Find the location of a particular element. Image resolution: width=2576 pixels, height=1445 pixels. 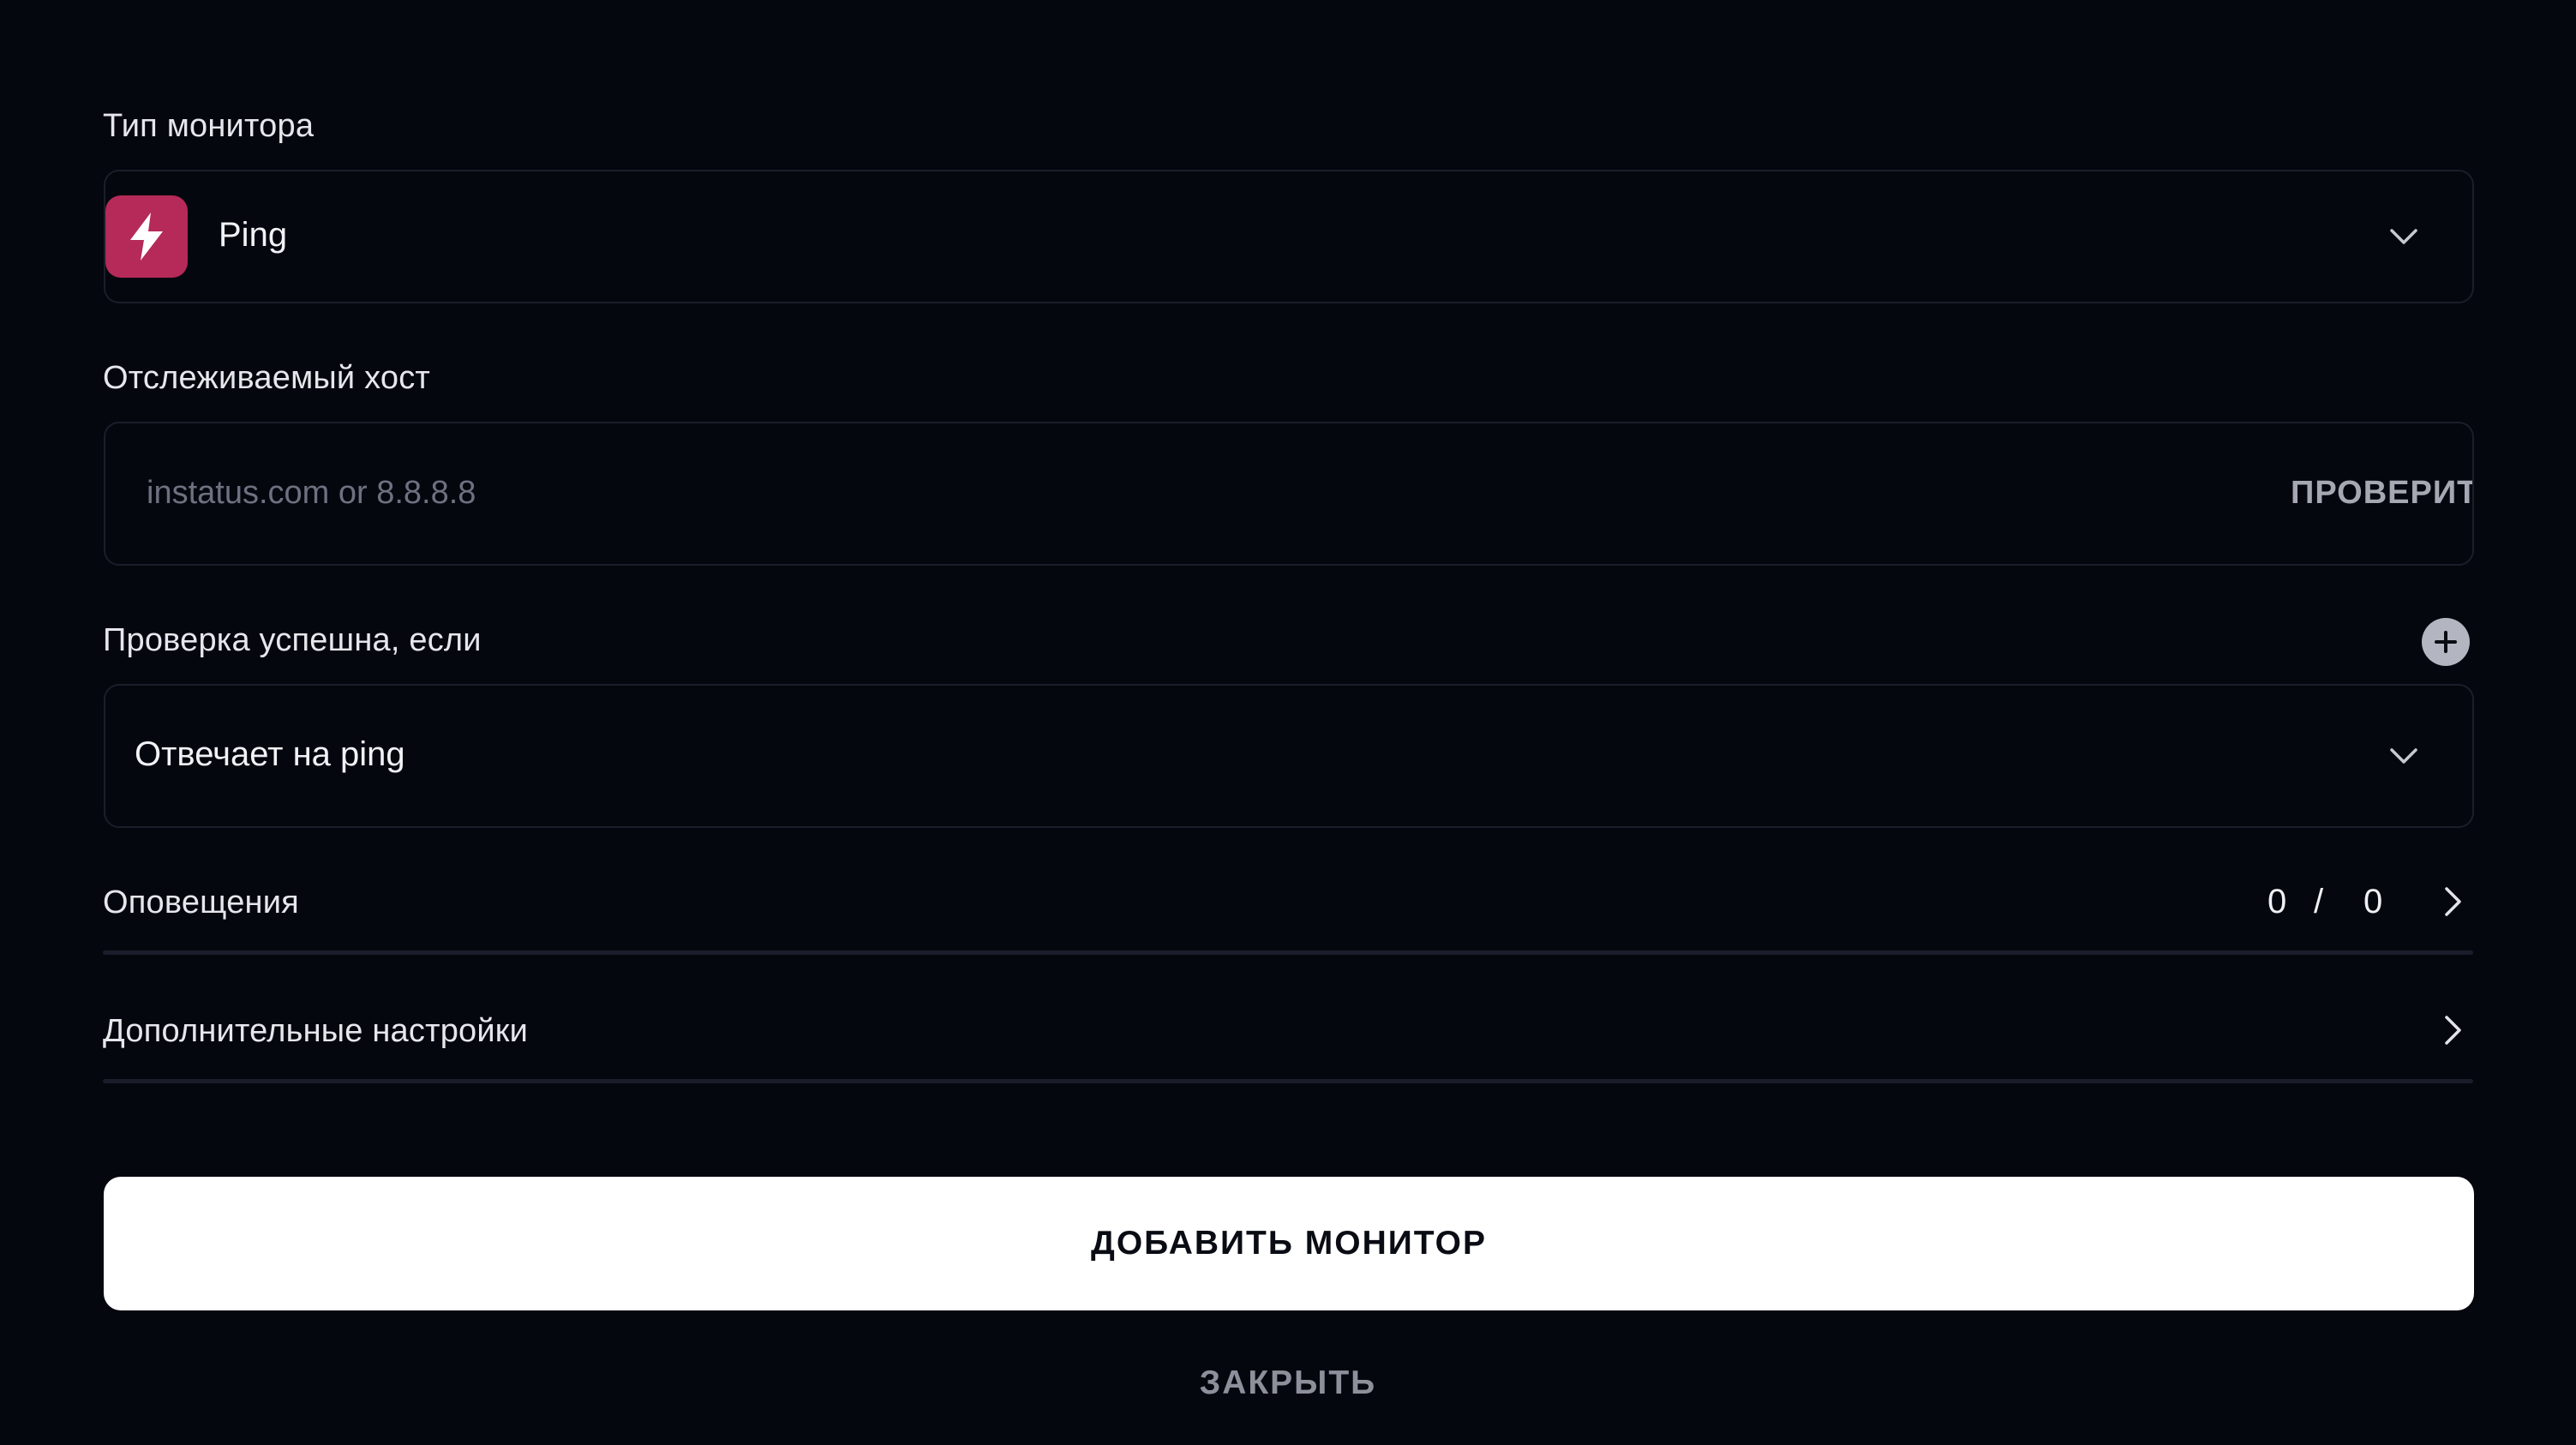

notifications-count-b: 0 is located at coordinates (2373, 901).